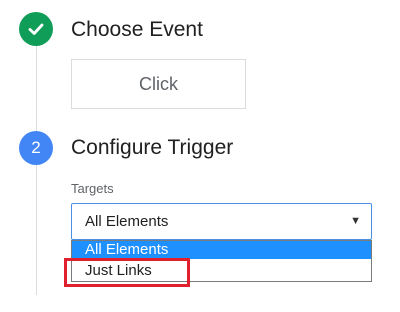  What do you see at coordinates (127, 221) in the screenshot?
I see `targets-select-value: All Elements` at bounding box center [127, 221].